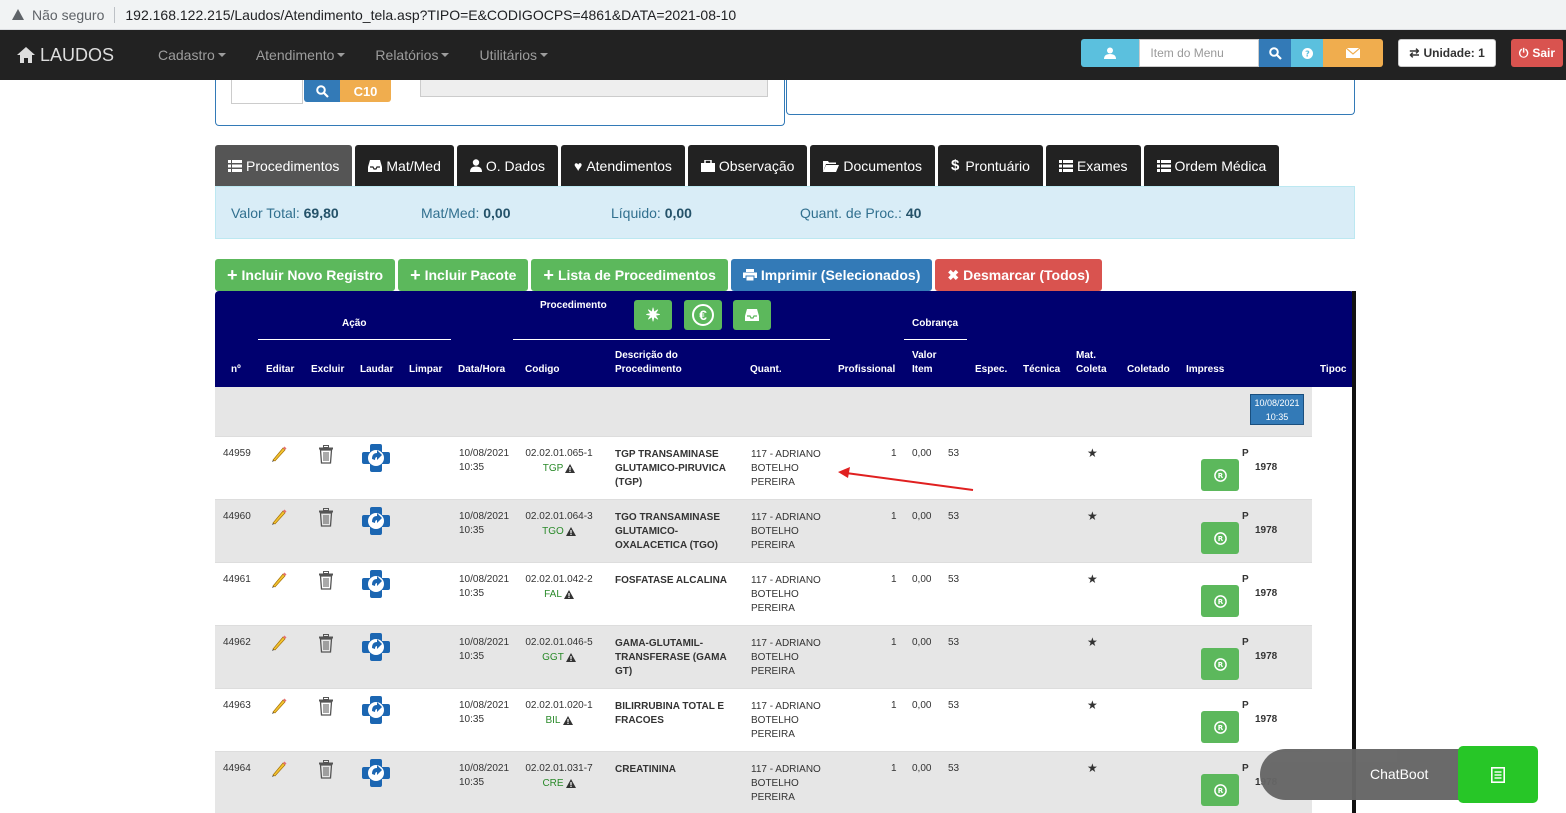  What do you see at coordinates (1523, 52) in the screenshot?
I see `power-icon: ⏻` at bounding box center [1523, 52].